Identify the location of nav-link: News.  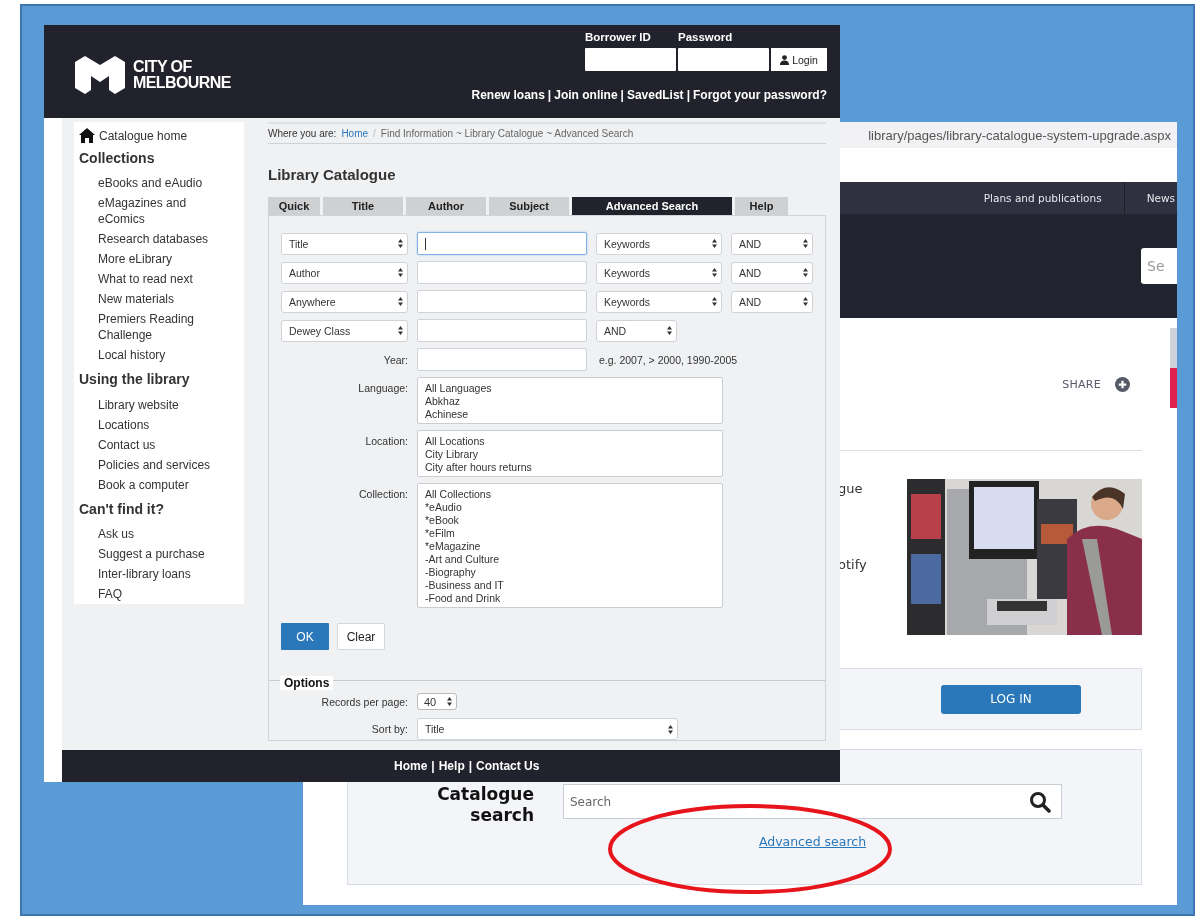
(1150, 198).